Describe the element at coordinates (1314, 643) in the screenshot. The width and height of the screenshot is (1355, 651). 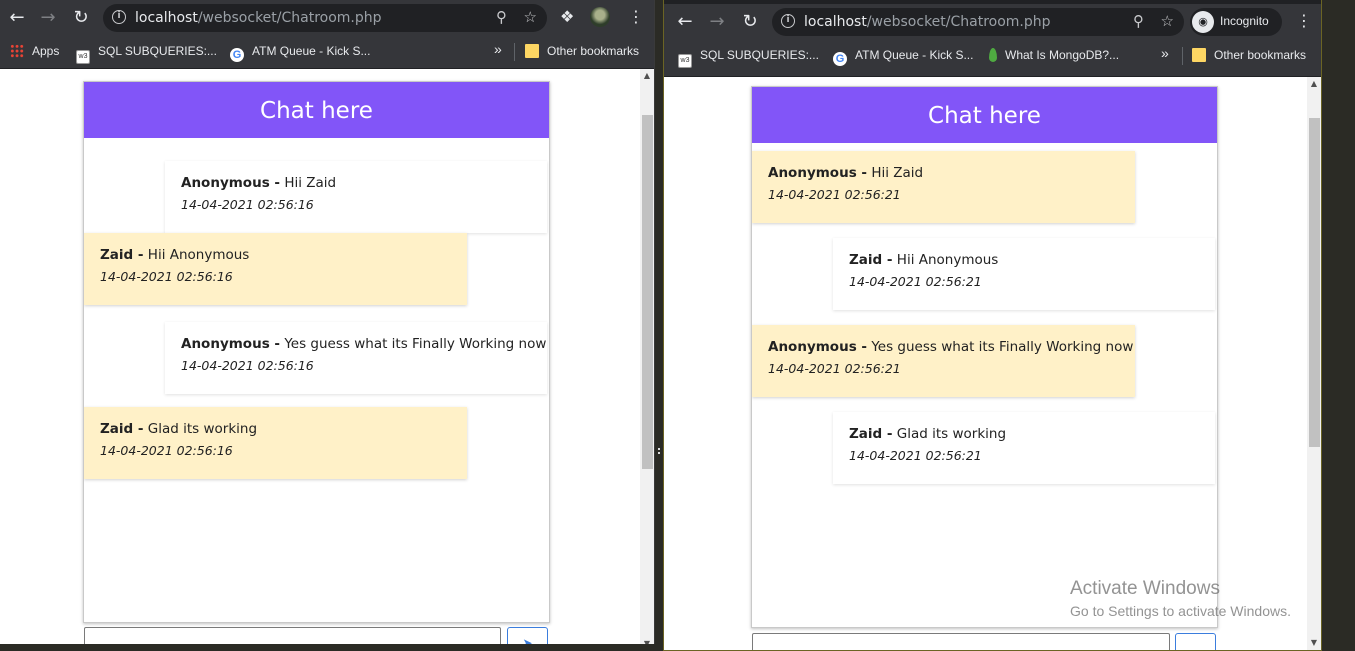
I see `scroll-down-arrow-icon: ▼` at that location.